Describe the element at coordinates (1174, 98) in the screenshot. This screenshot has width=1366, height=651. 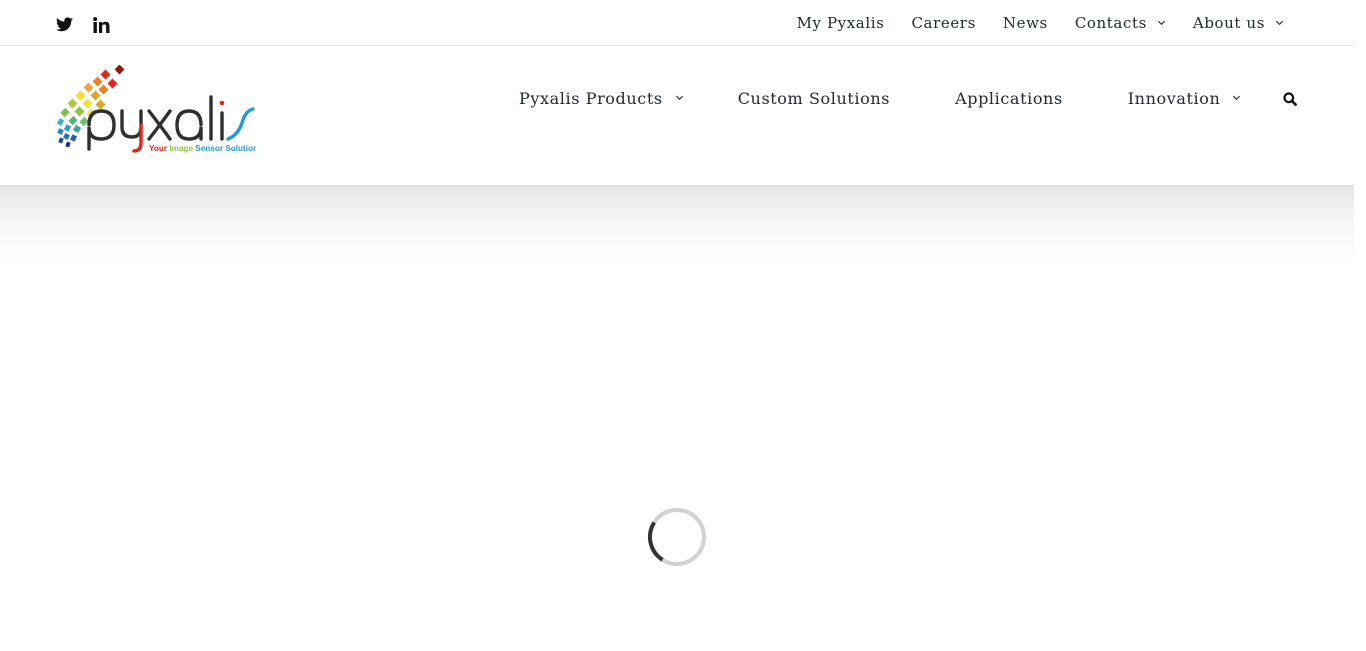
I see `nav-label: Innovation` at that location.